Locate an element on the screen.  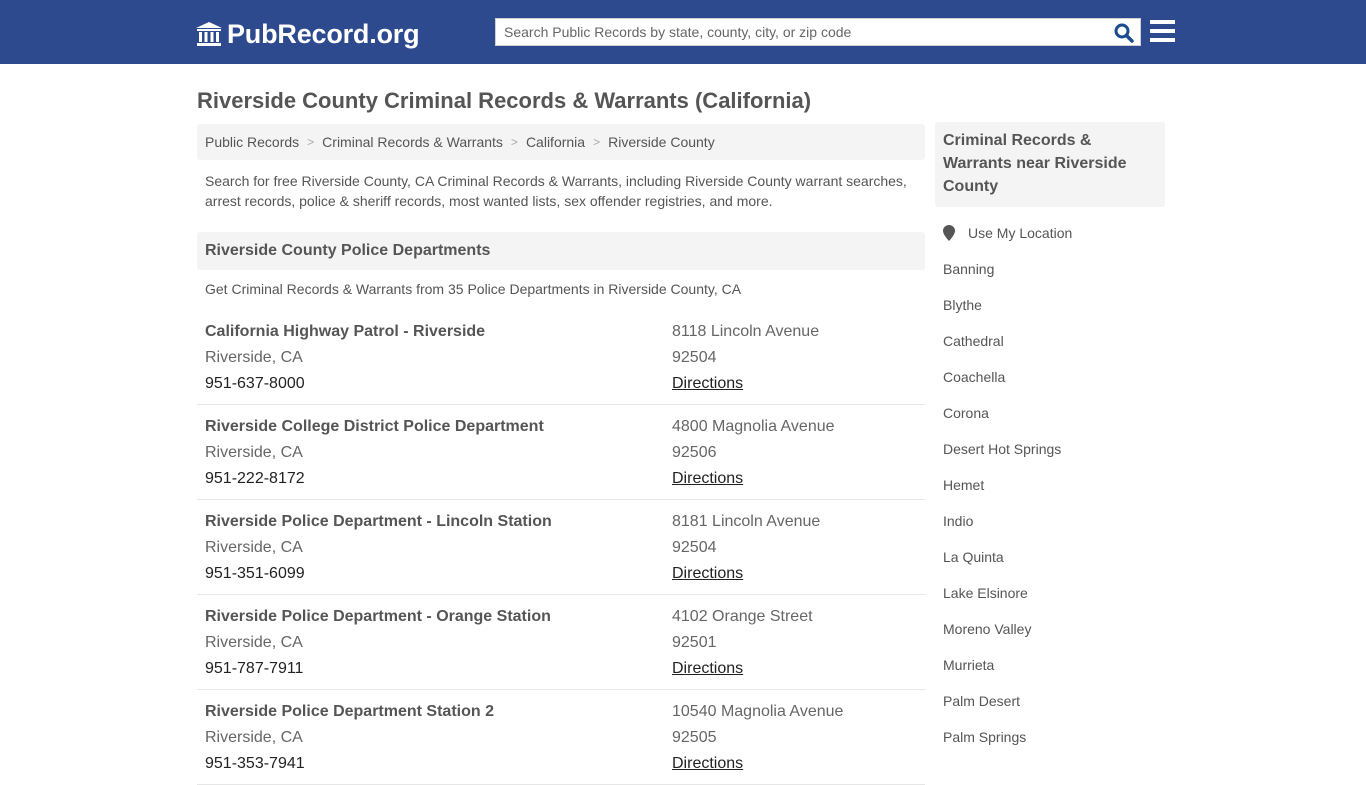
sidebar-city-link: Corona is located at coordinates (1053, 413).